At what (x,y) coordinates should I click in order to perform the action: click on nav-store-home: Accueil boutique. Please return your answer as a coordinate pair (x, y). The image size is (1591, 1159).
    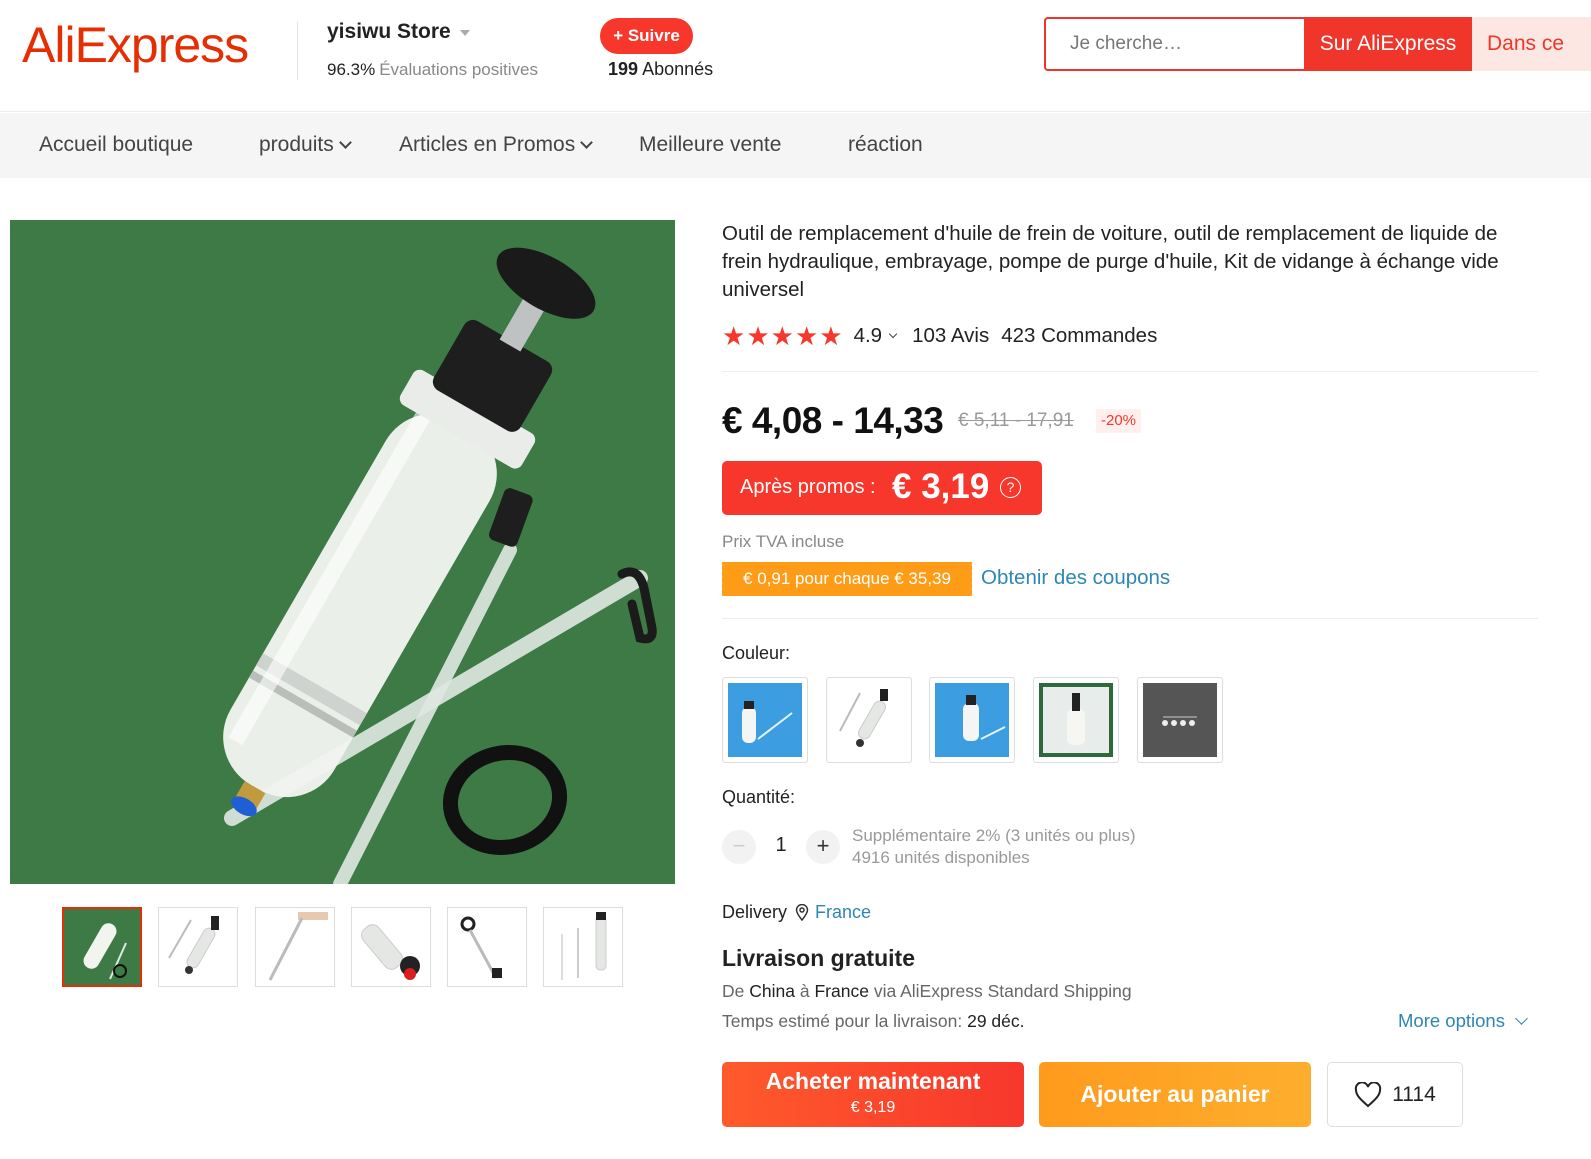
    Looking at the image, I should click on (116, 145).